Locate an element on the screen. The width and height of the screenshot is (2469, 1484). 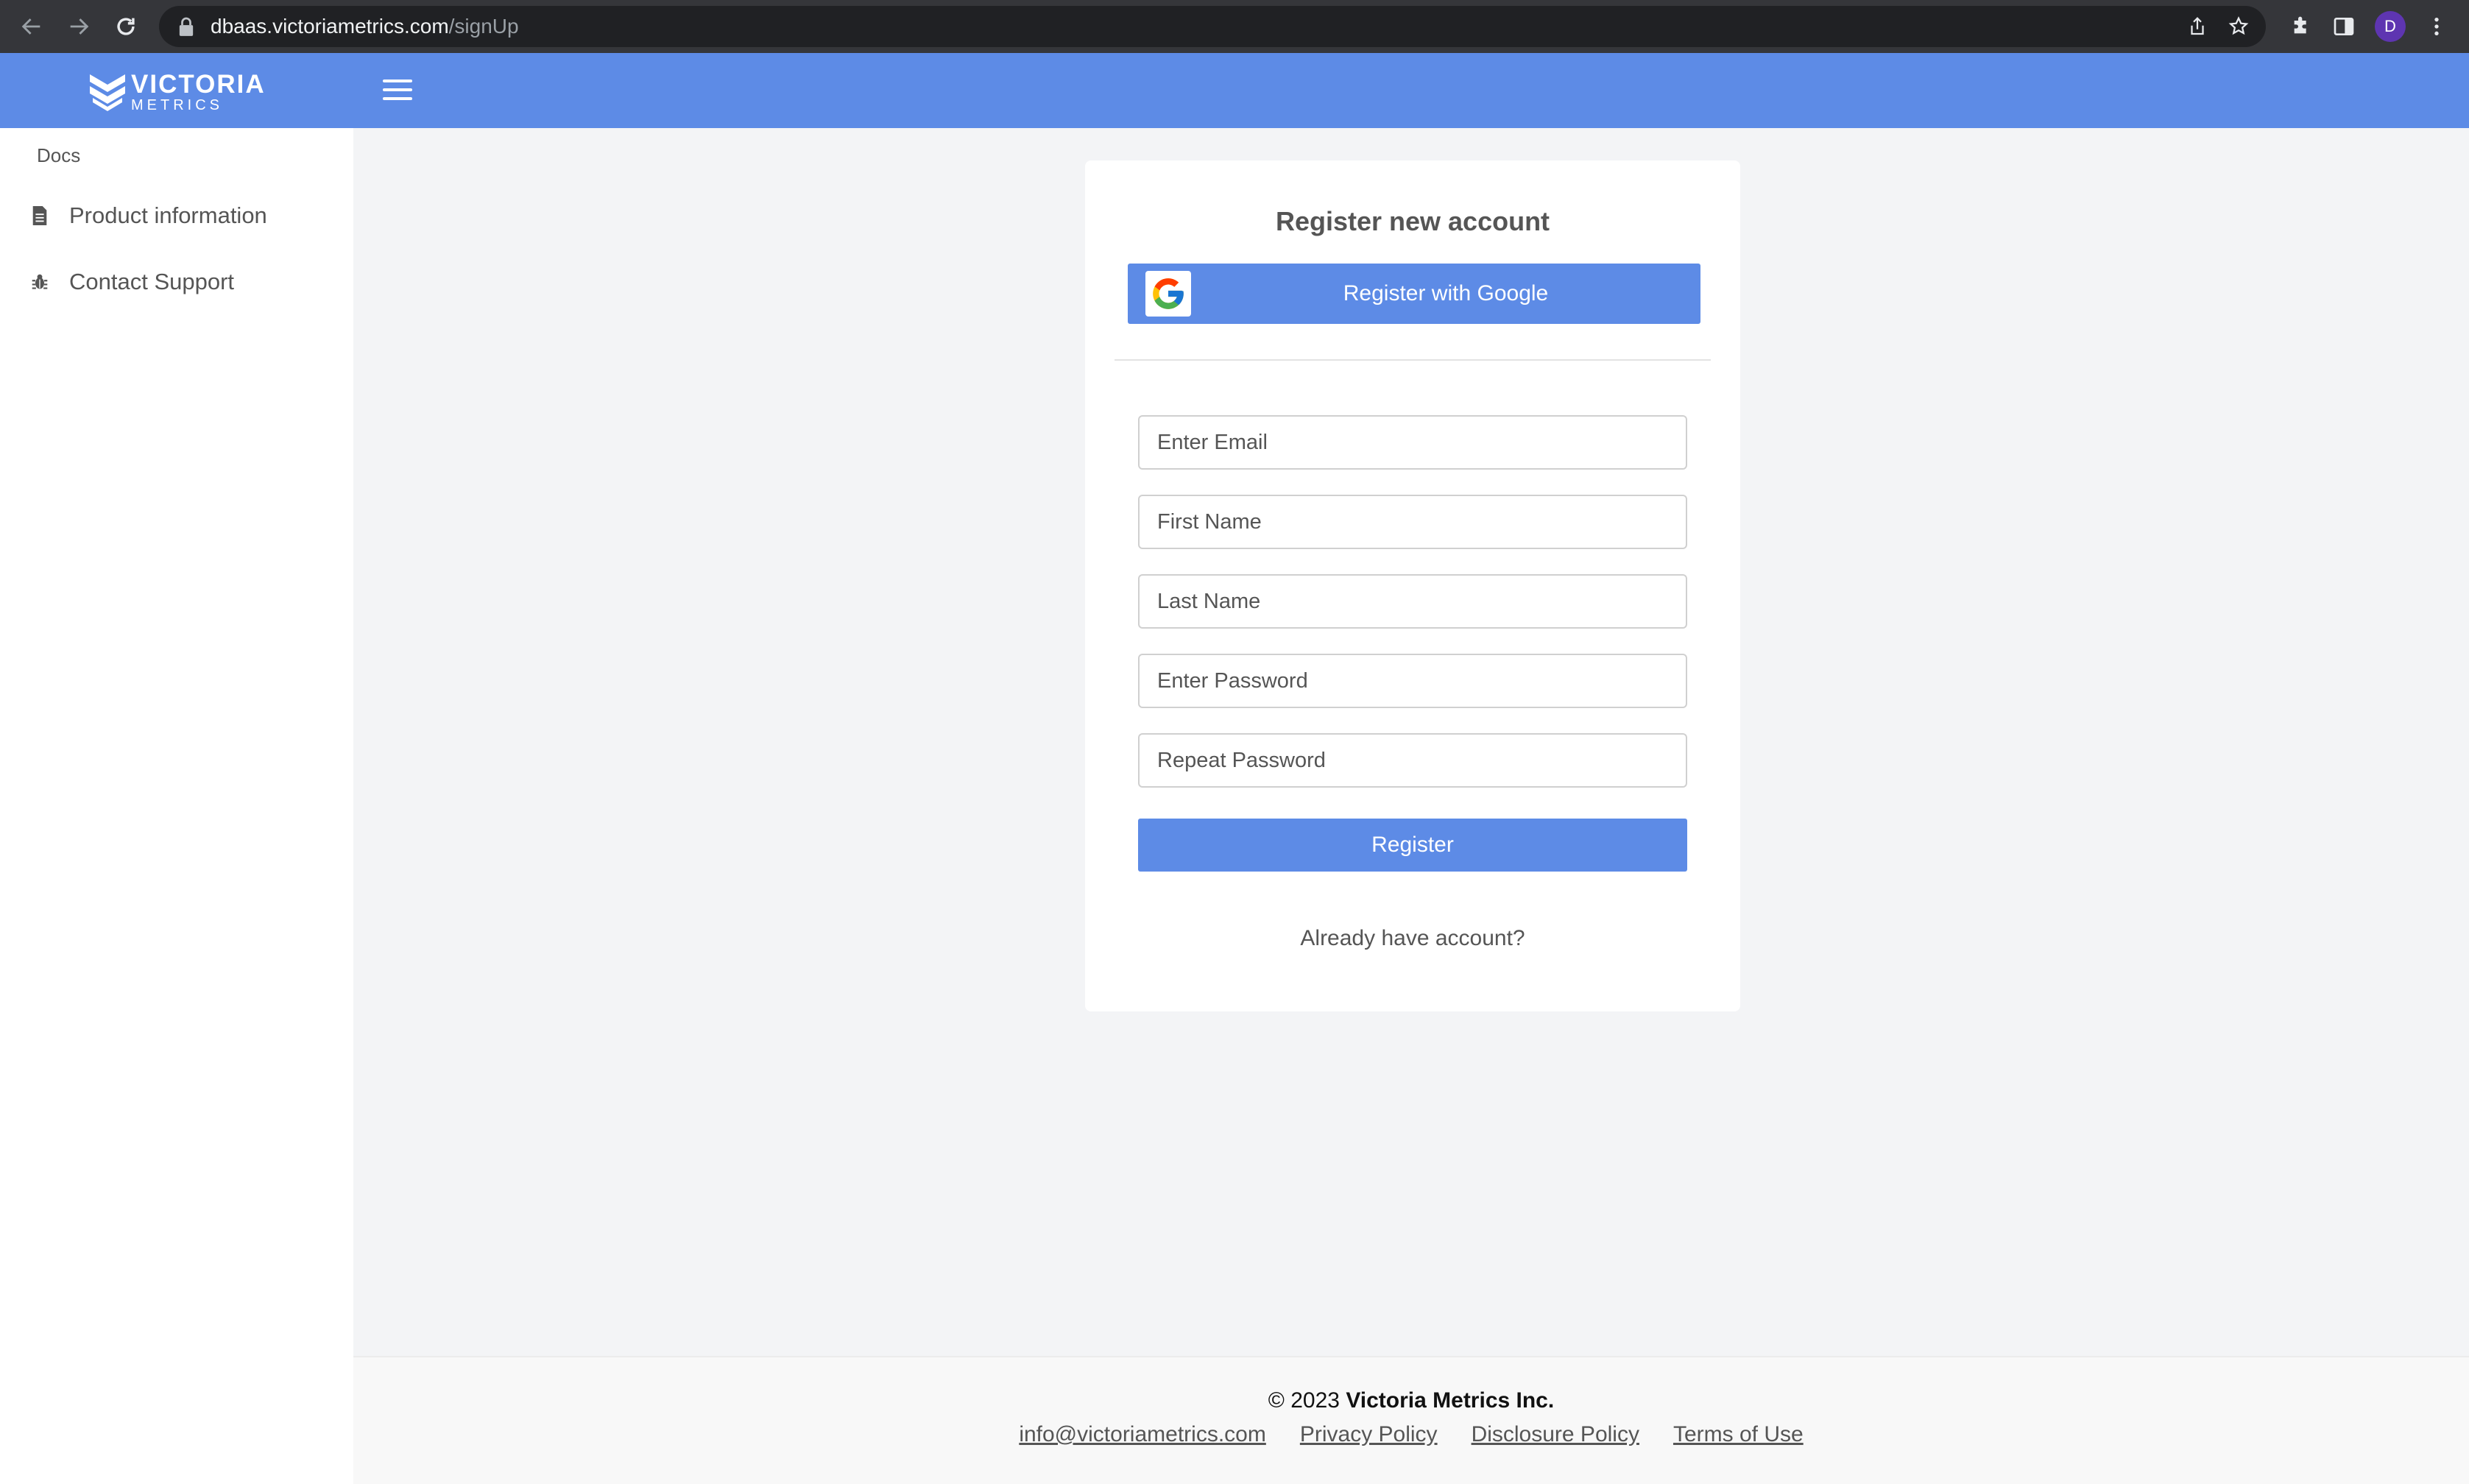
sidebar: Docs Product information Contact Support is located at coordinates (176, 806).